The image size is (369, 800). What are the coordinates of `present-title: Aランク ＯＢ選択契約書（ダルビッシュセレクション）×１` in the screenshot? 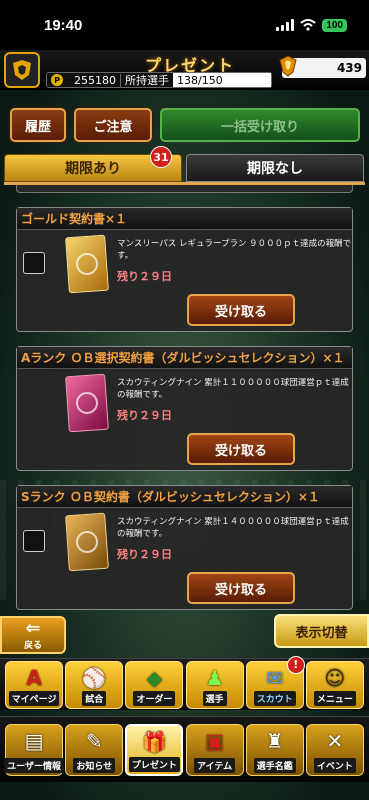 It's located at (184, 358).